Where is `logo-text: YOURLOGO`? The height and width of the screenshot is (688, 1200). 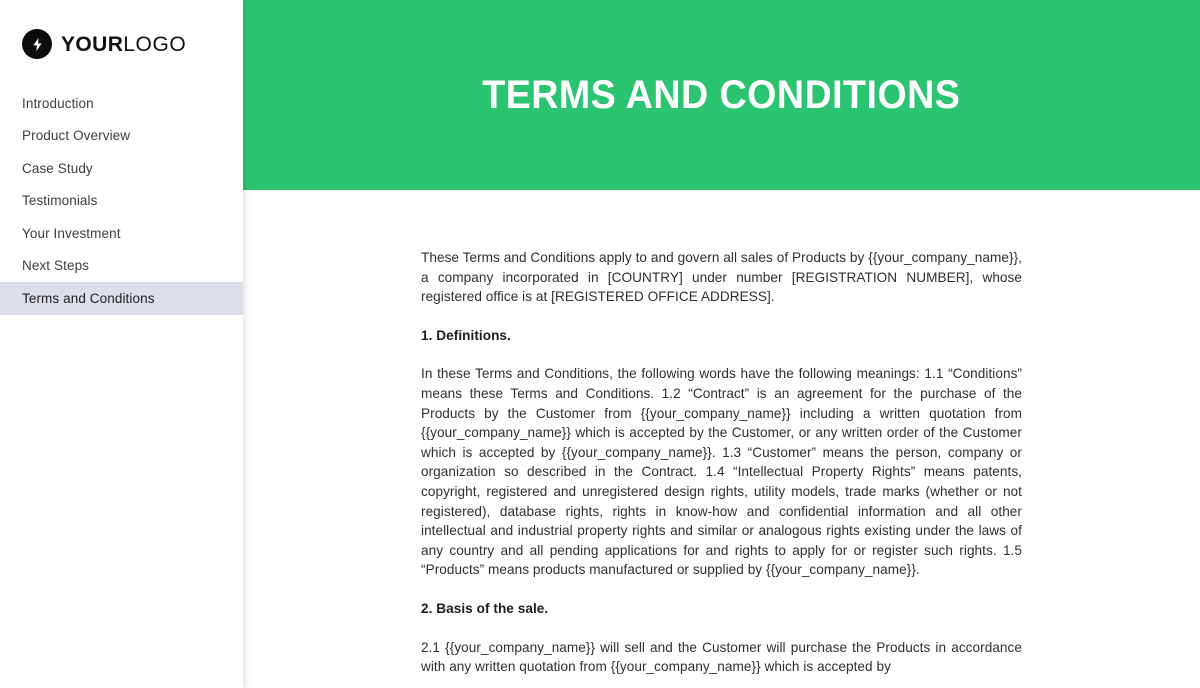 logo-text: YOURLOGO is located at coordinates (123, 44).